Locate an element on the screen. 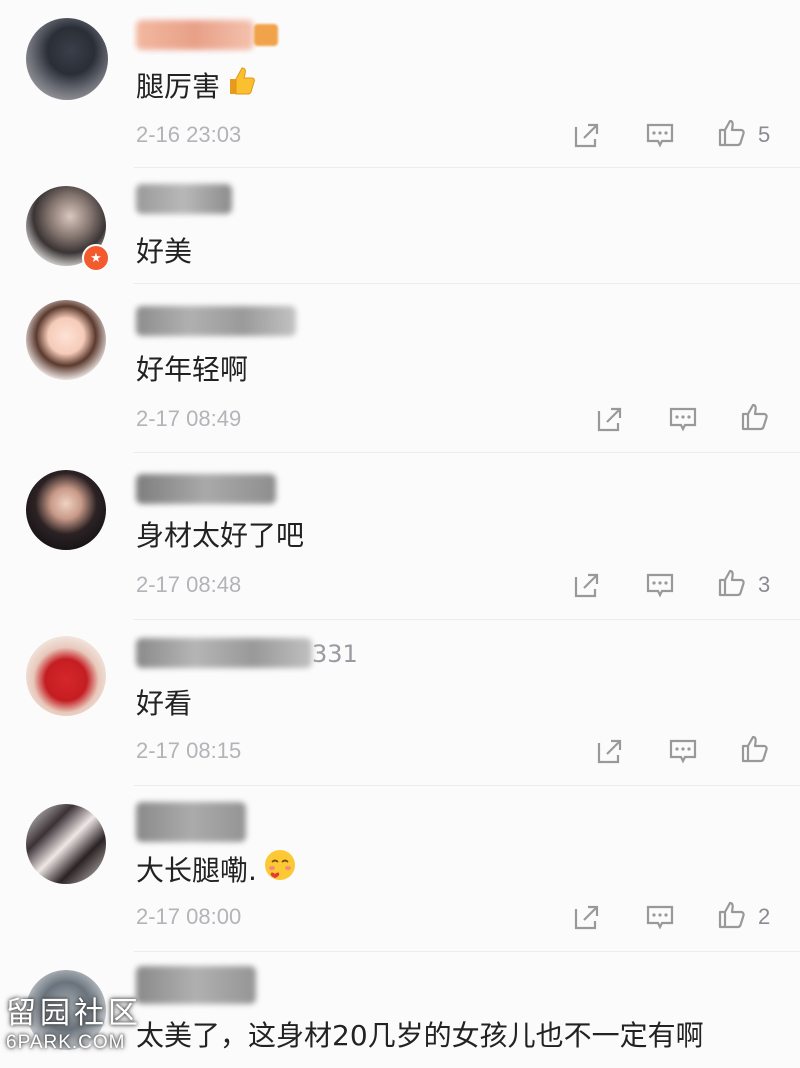 The height and width of the screenshot is (1068, 800). comment-time: 2-16 23:03 is located at coordinates (189, 134).